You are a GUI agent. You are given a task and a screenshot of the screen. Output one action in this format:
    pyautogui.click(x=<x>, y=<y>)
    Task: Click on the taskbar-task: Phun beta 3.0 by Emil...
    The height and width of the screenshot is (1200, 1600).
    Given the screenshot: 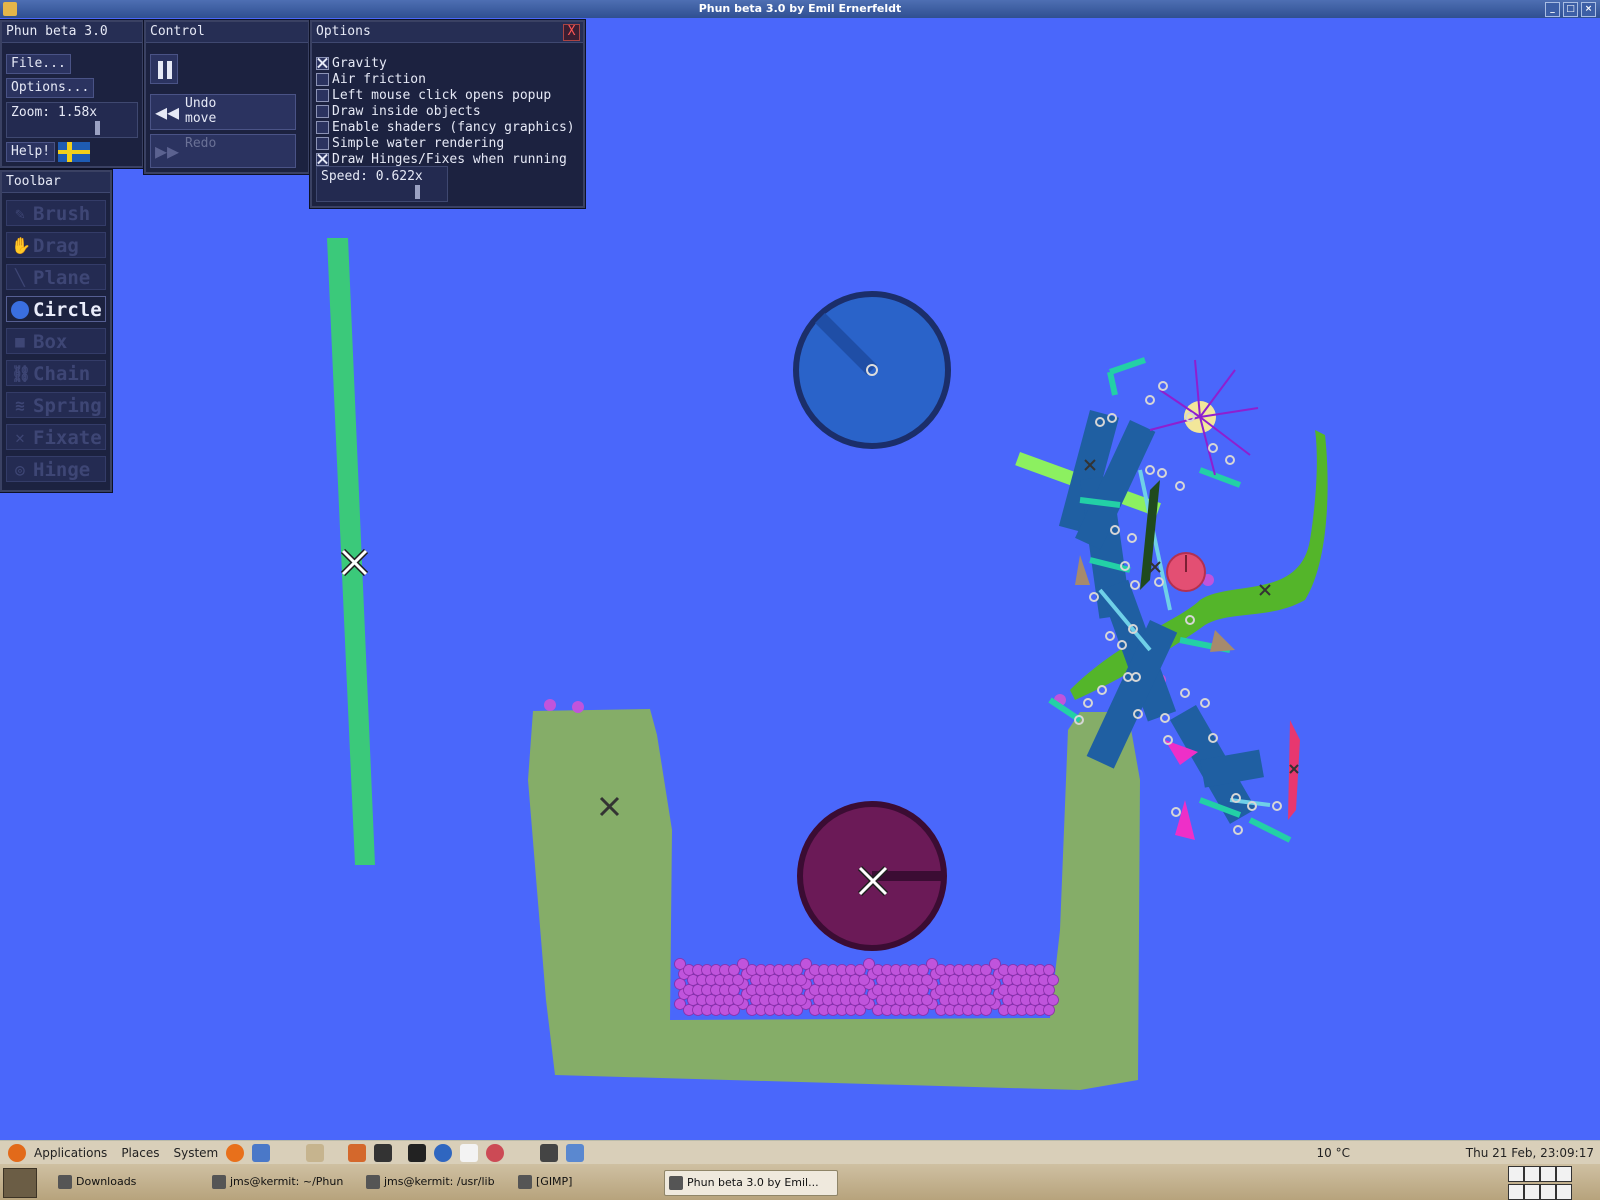 What is the action you would take?
    pyautogui.click(x=751, y=1183)
    